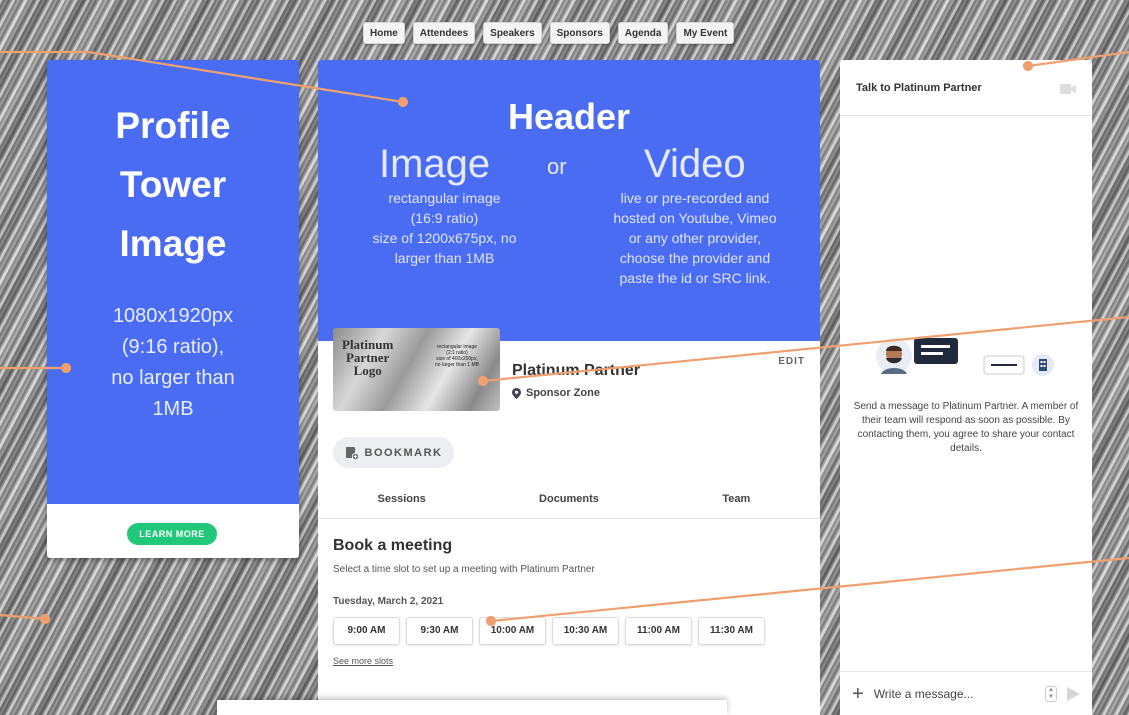  I want to click on nav-my-event-button: My Event, so click(705, 33).